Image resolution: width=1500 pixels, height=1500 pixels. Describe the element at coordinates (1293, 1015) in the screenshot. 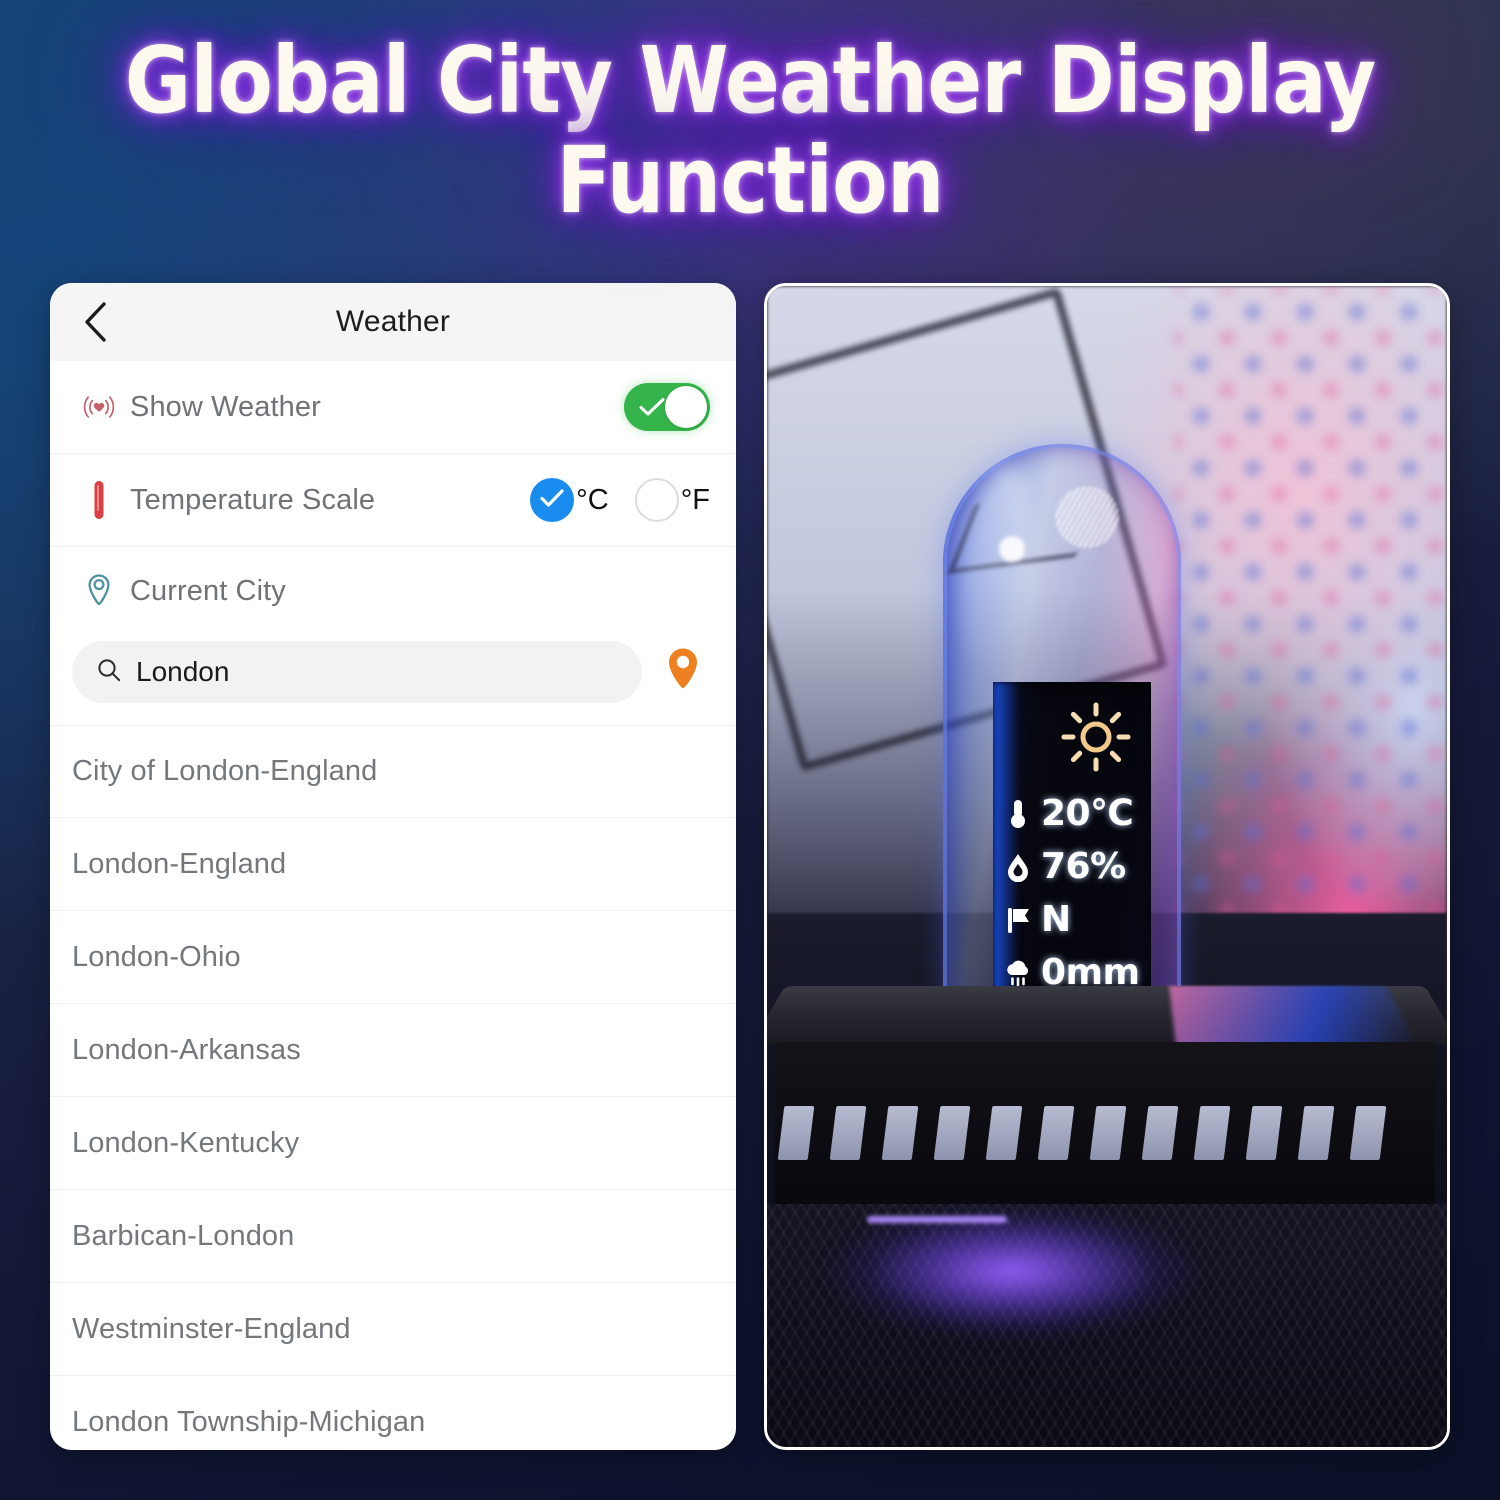

I see `base-top-reflection` at that location.